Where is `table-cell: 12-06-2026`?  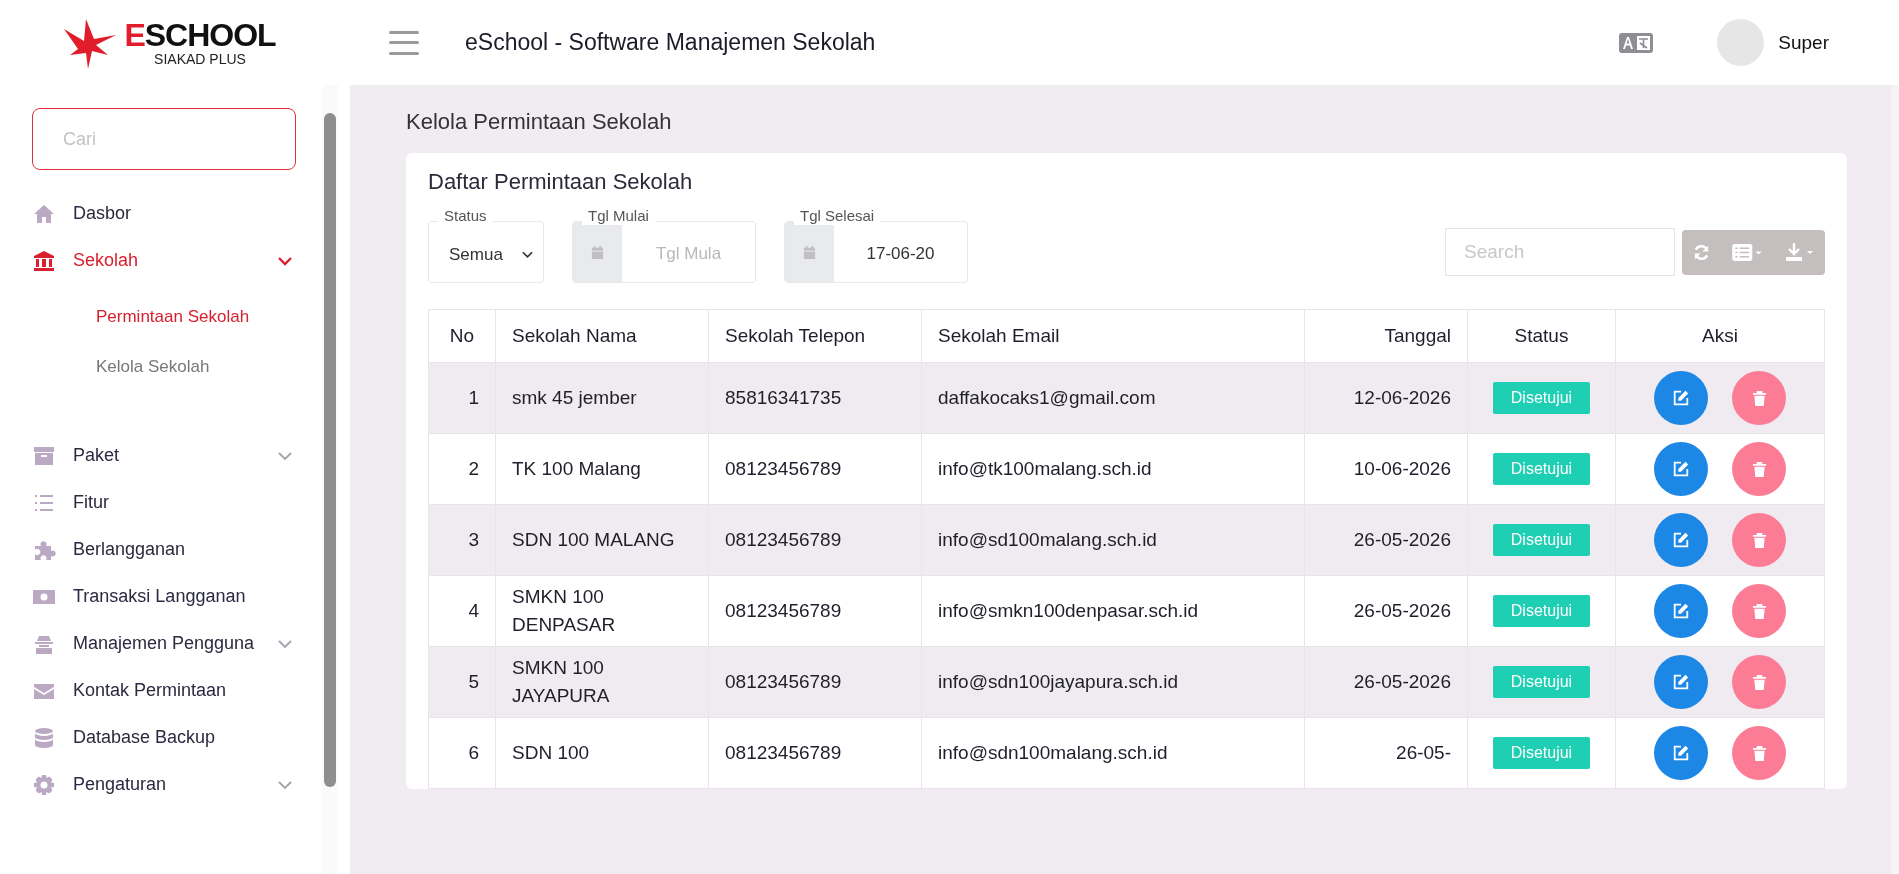 table-cell: 12-06-2026 is located at coordinates (1386, 398).